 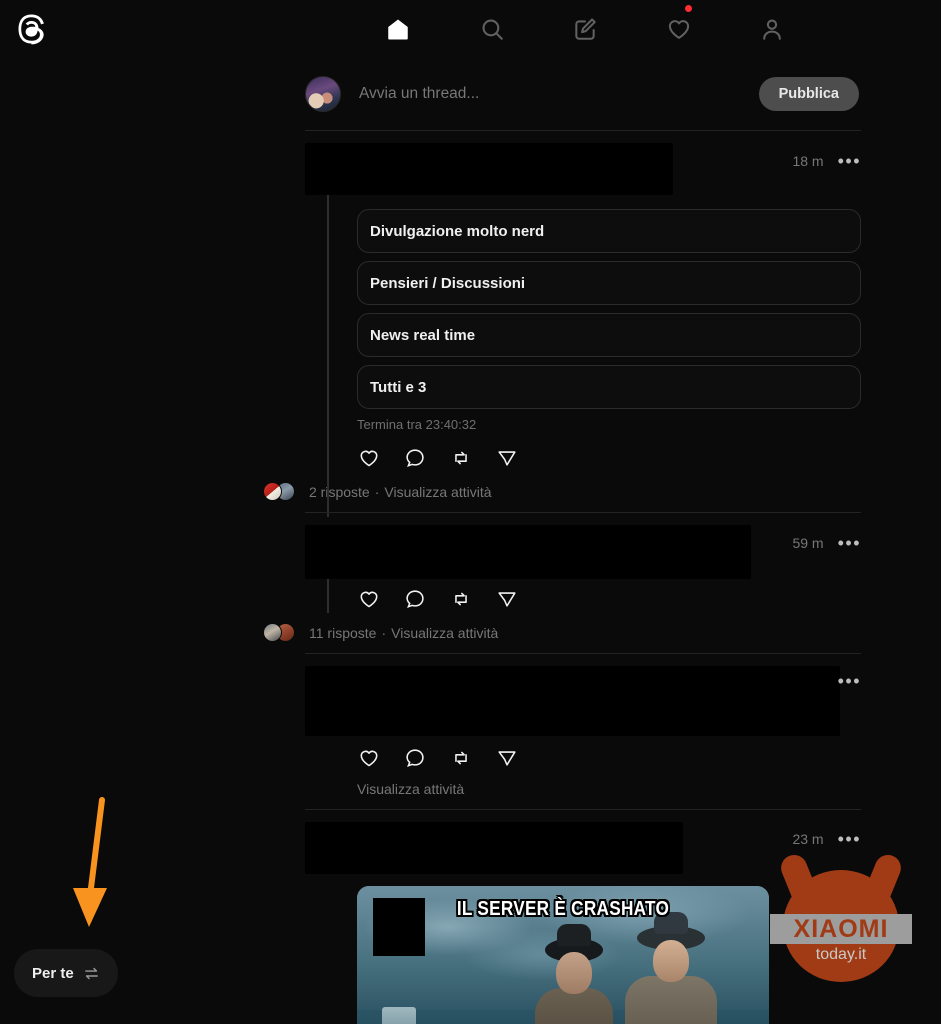 I want to click on publish-button: Pubblica, so click(x=808, y=94).